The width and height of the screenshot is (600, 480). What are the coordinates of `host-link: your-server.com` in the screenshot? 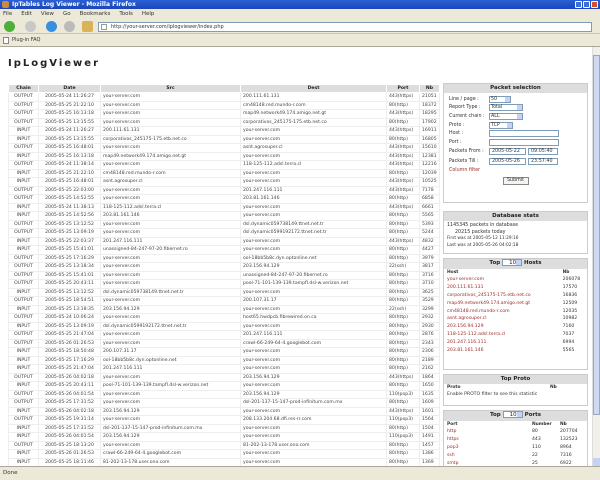 It's located at (502, 280).